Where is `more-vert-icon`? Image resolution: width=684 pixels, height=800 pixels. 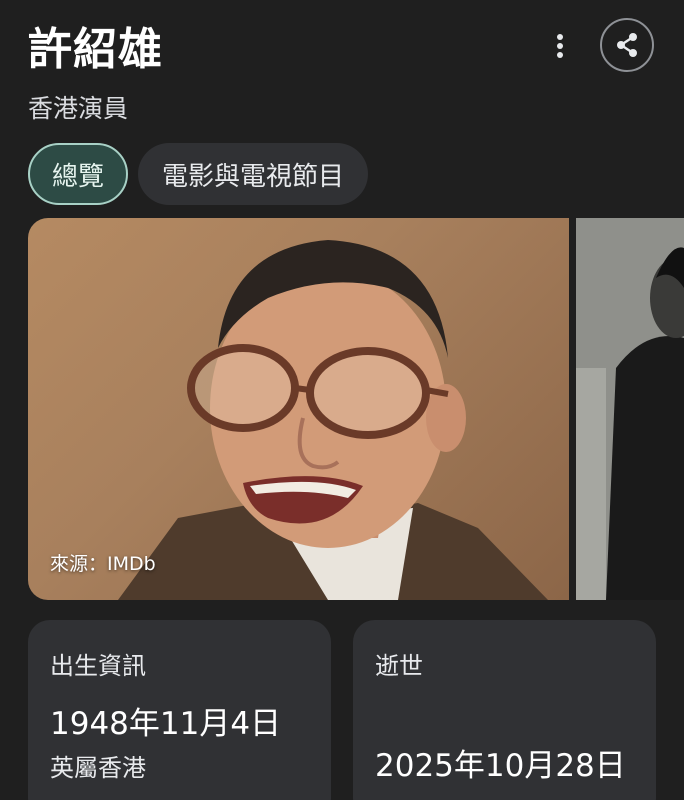 more-vert-icon is located at coordinates (560, 46).